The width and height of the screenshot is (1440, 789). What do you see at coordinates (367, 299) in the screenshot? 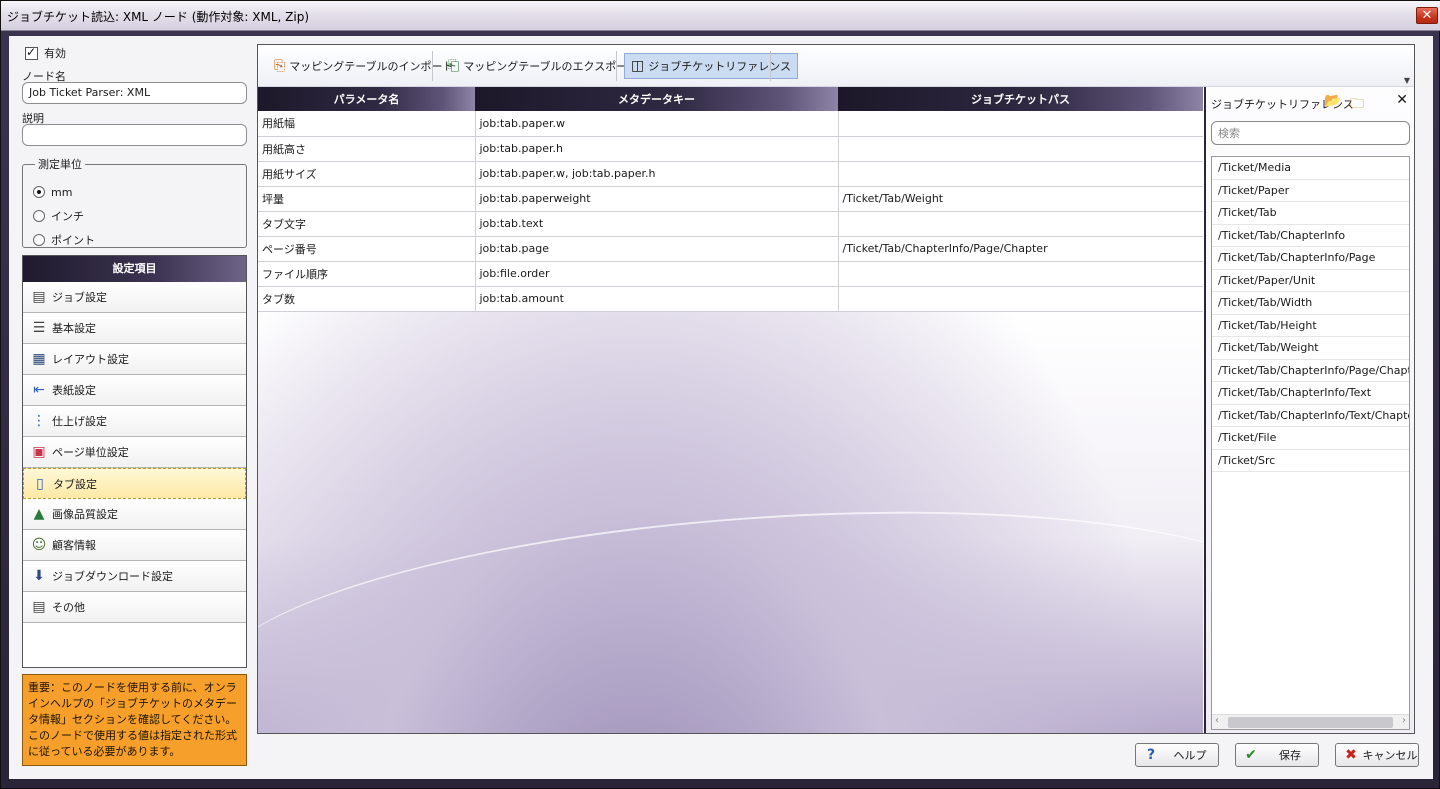
I see `param-cell: タブ数` at bounding box center [367, 299].